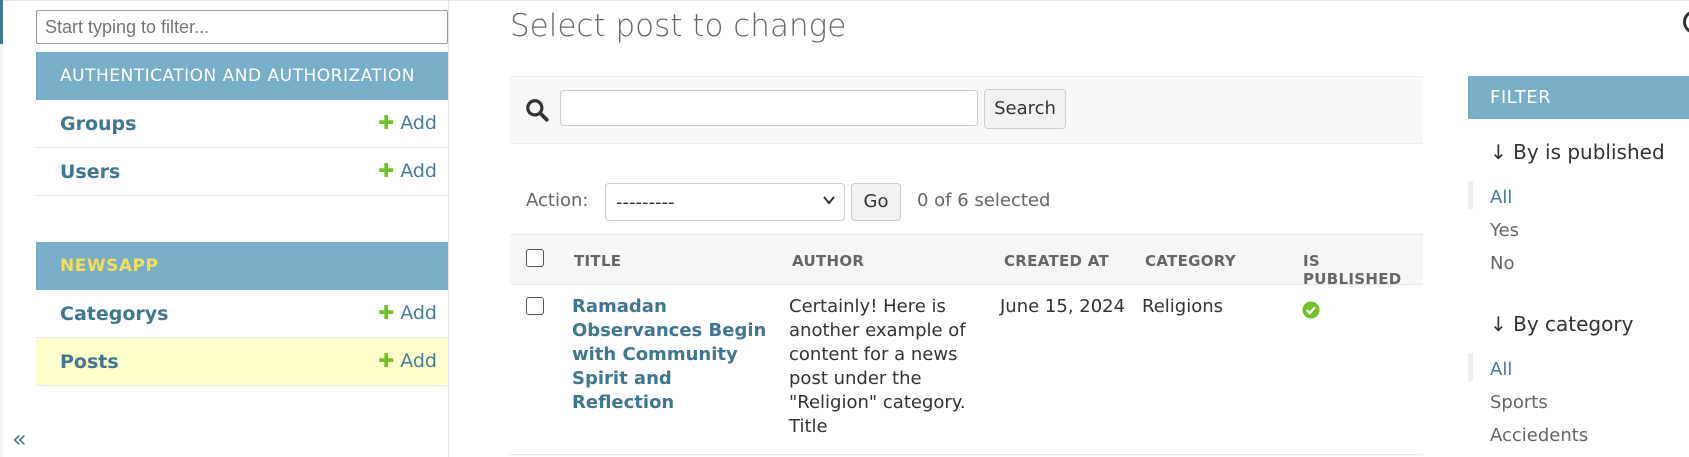 The width and height of the screenshot is (1689, 457). Describe the element at coordinates (242, 124) in the screenshot. I see `sidebar-item-groups: Groups ✚ Add` at that location.